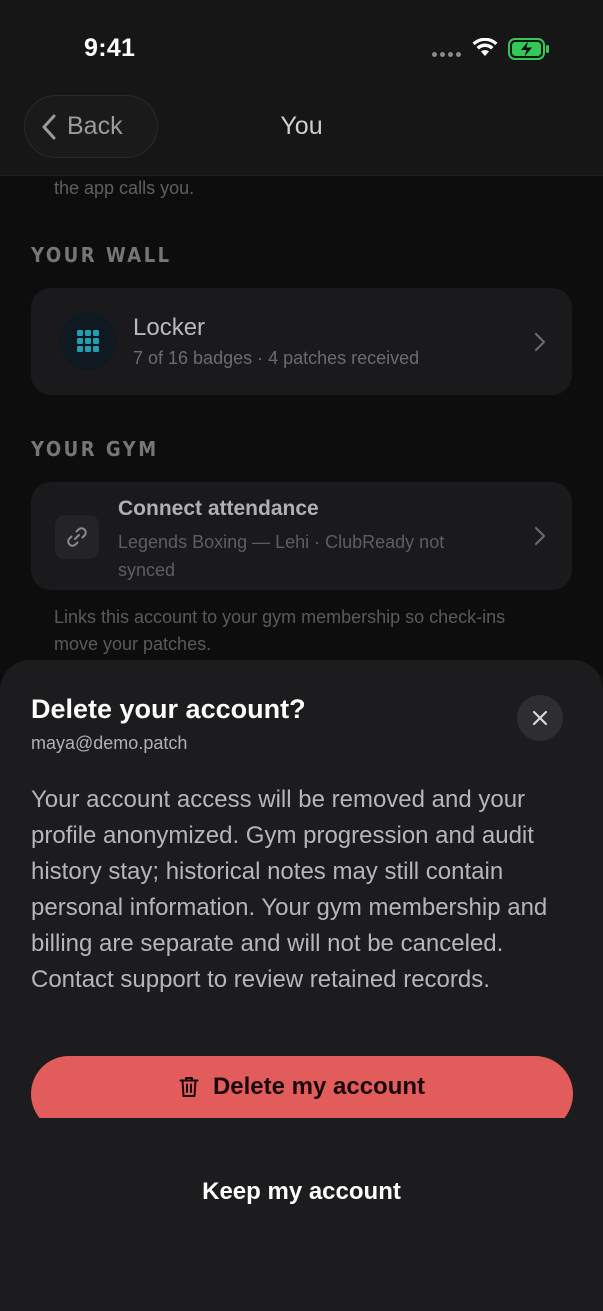 The height and width of the screenshot is (1311, 603). Describe the element at coordinates (109, 743) in the screenshot. I see `account-email: maya@demo.patch` at that location.